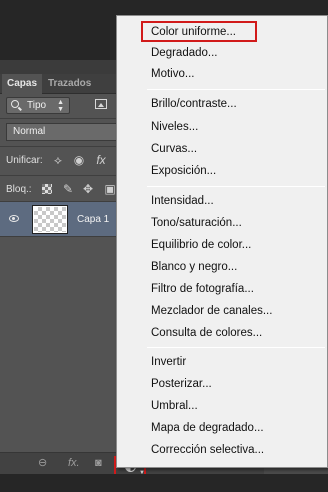  I want to click on blend-mode-row: Normal, so click(60, 132).